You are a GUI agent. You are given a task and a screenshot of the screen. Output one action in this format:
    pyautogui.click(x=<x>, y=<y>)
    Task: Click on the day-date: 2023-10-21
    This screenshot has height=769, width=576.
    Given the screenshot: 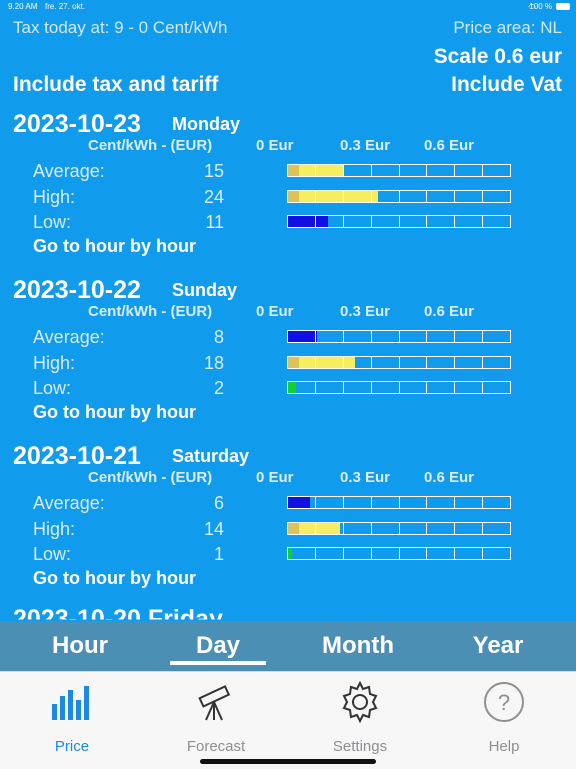 What is the action you would take?
    pyautogui.click(x=77, y=456)
    